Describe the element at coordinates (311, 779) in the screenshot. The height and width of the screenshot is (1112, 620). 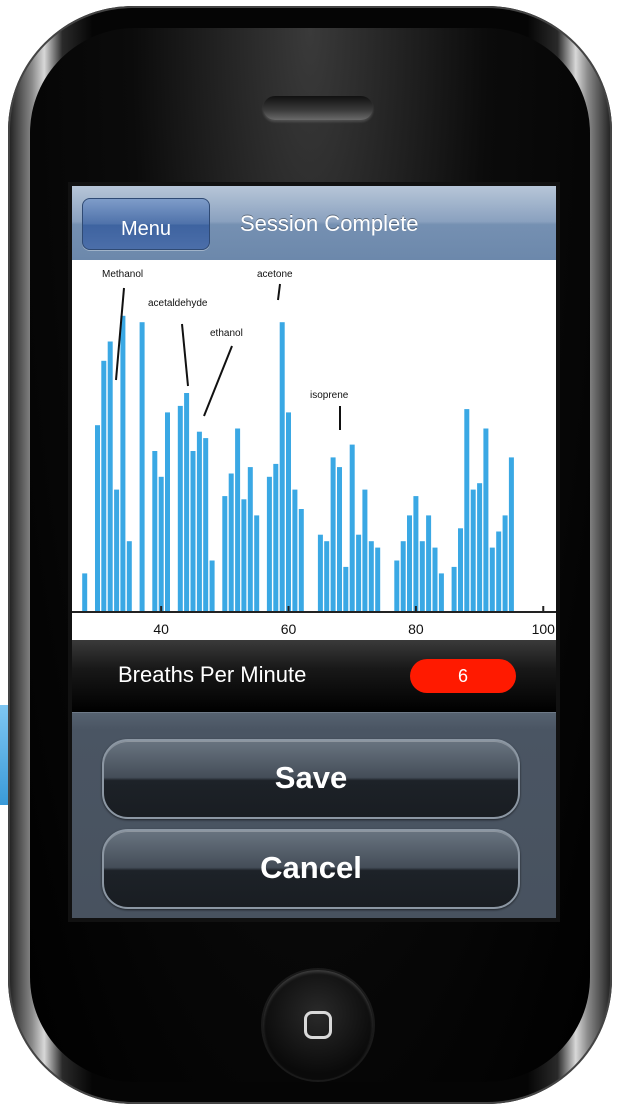
I see `save-button: Save` at that location.